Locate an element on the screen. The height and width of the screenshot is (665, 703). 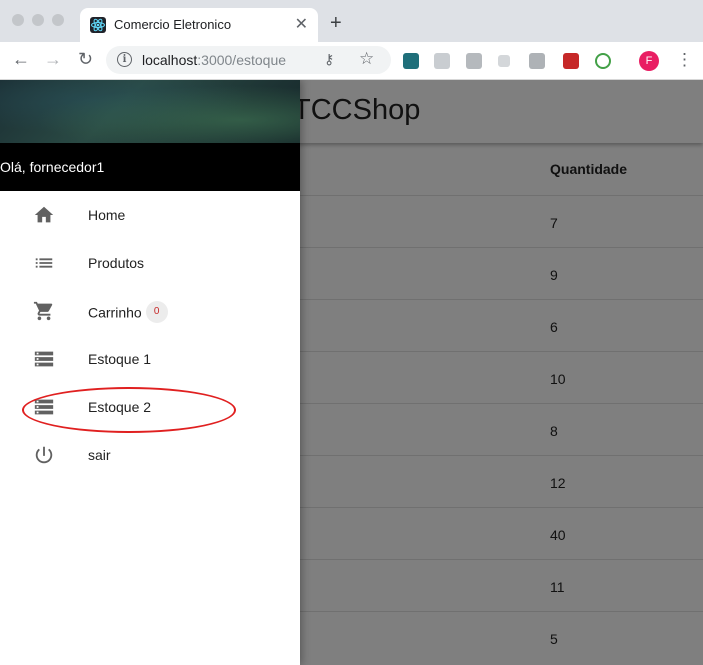
drawer-item-carrinho: Carrinho 0 is located at coordinates (150, 311).